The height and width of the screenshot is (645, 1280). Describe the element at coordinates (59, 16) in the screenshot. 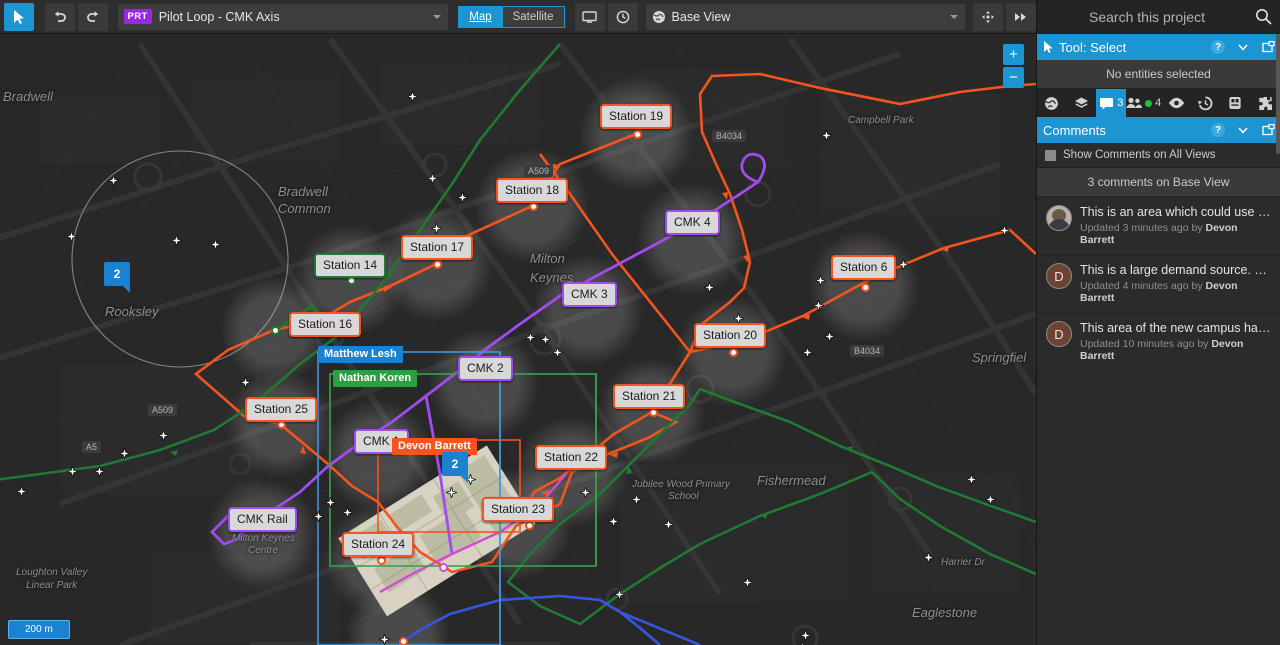

I see `undo-button` at that location.